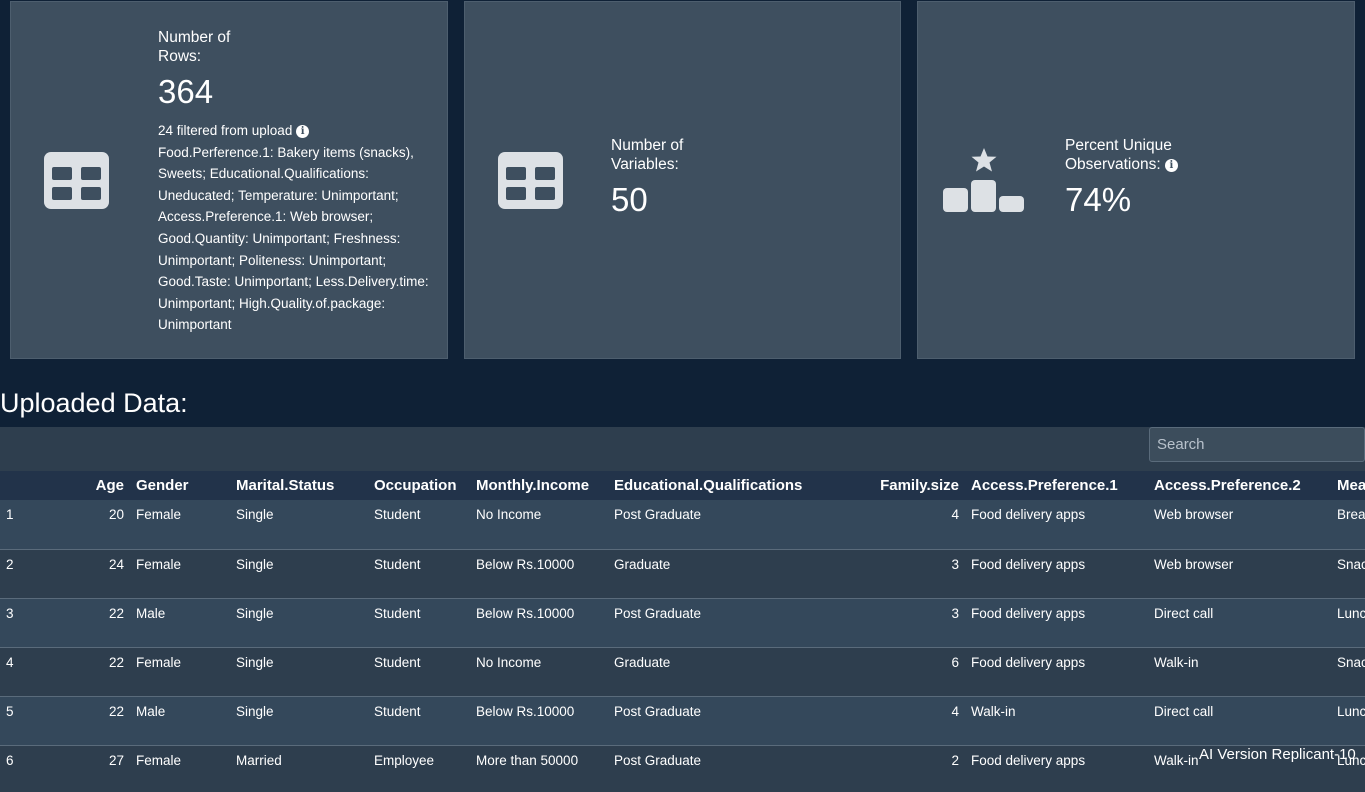 The image size is (1365, 792). What do you see at coordinates (30, 720) in the screenshot?
I see `cell: 5` at bounding box center [30, 720].